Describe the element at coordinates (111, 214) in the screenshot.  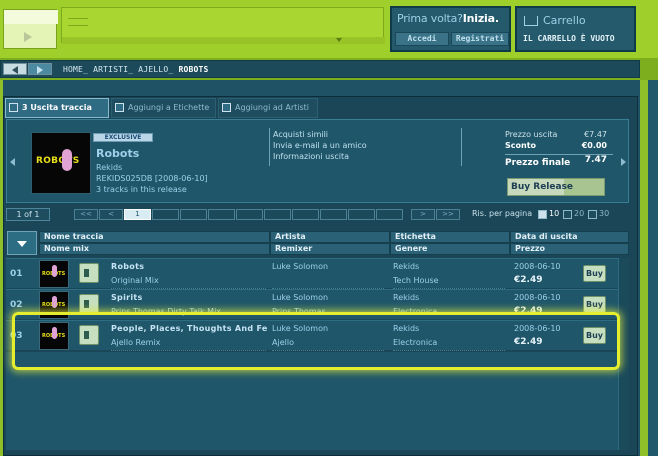
I see `prev-page-button: <` at that location.